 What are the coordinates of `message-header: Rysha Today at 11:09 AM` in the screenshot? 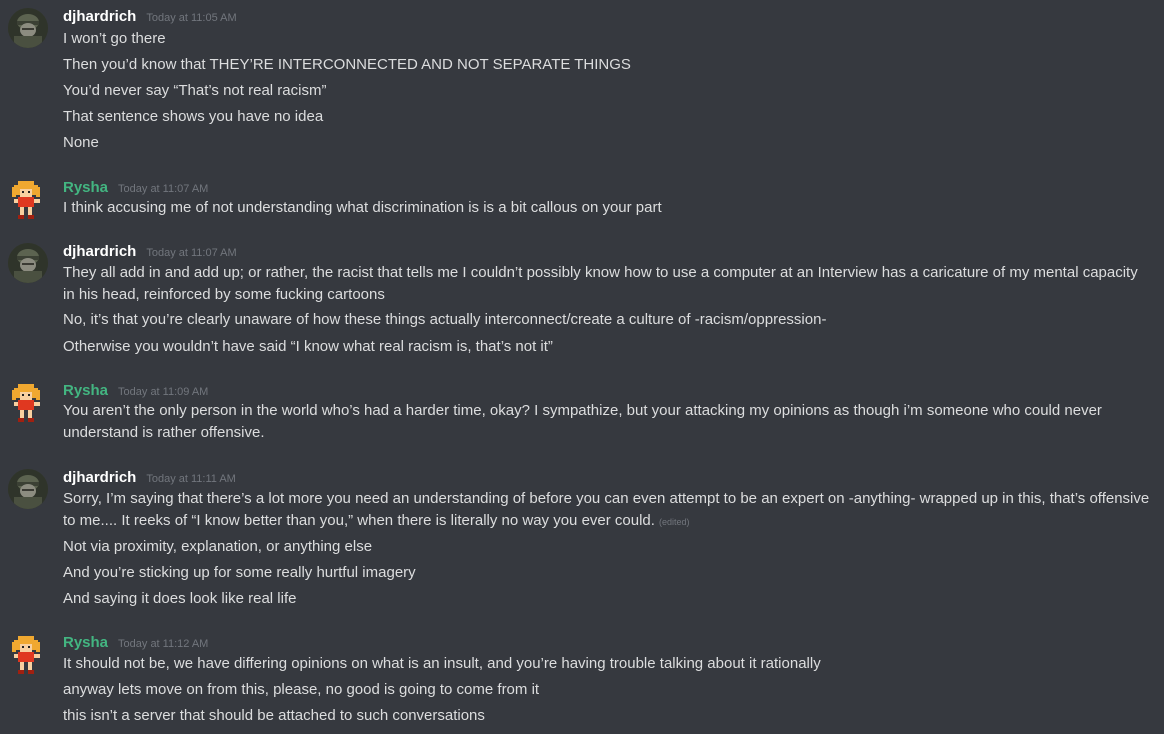 It's located at (135, 392).